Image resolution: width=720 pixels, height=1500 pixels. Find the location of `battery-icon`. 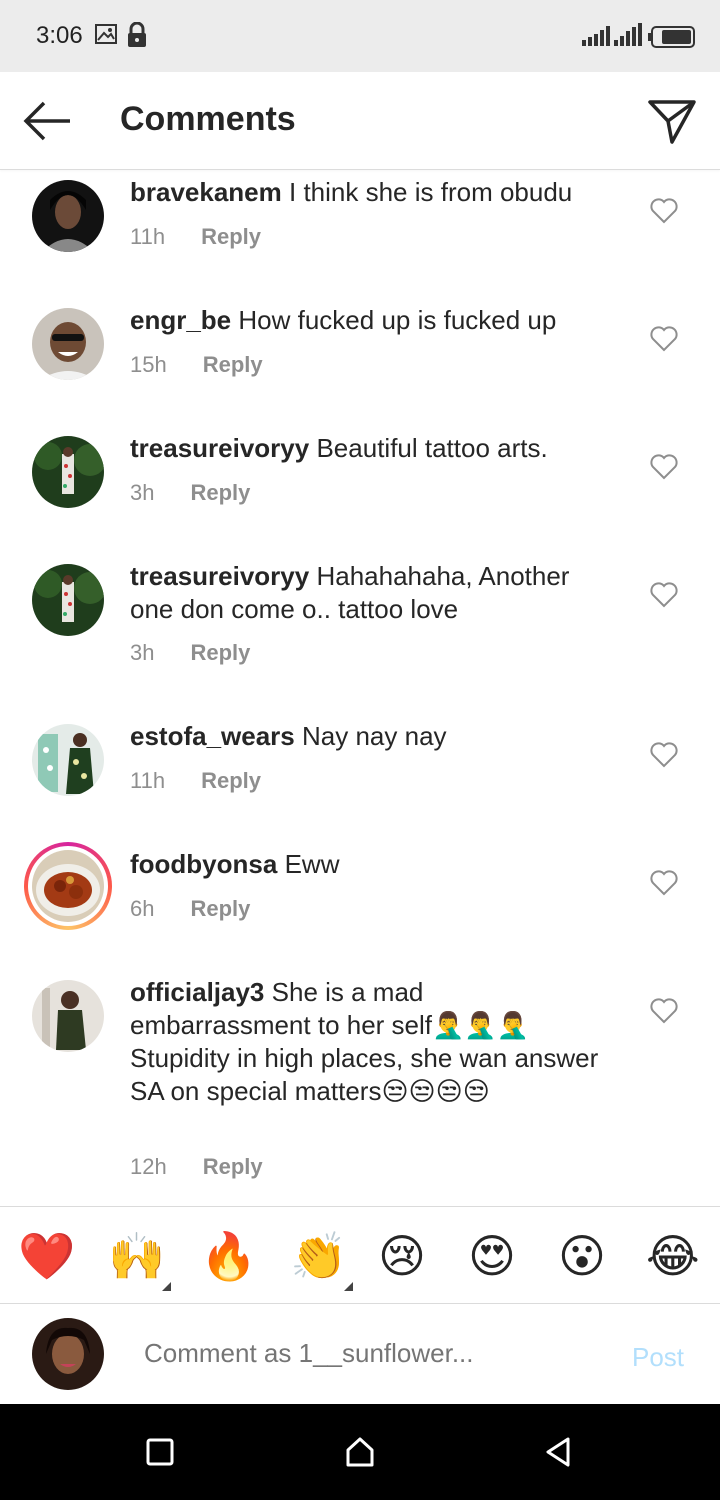

battery-icon is located at coordinates (671, 37).